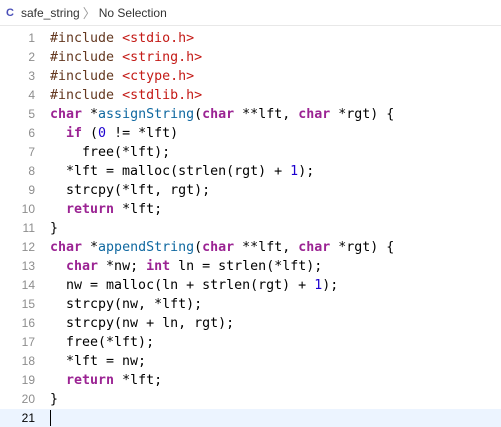 This screenshot has width=501, height=427. I want to click on code-token: nw = malloc(ln + strlen(rgt) +, so click(182, 285).